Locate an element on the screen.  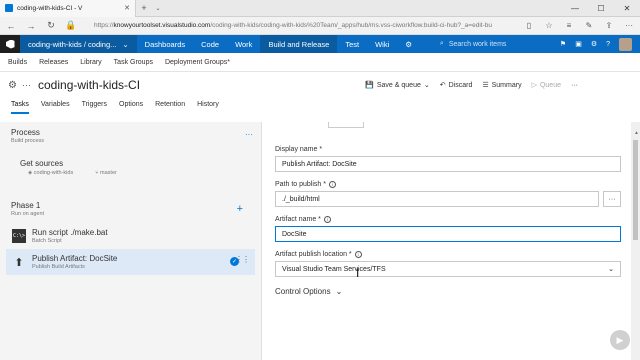
settings-gear-icon: ⚙ is located at coordinates (408, 44).